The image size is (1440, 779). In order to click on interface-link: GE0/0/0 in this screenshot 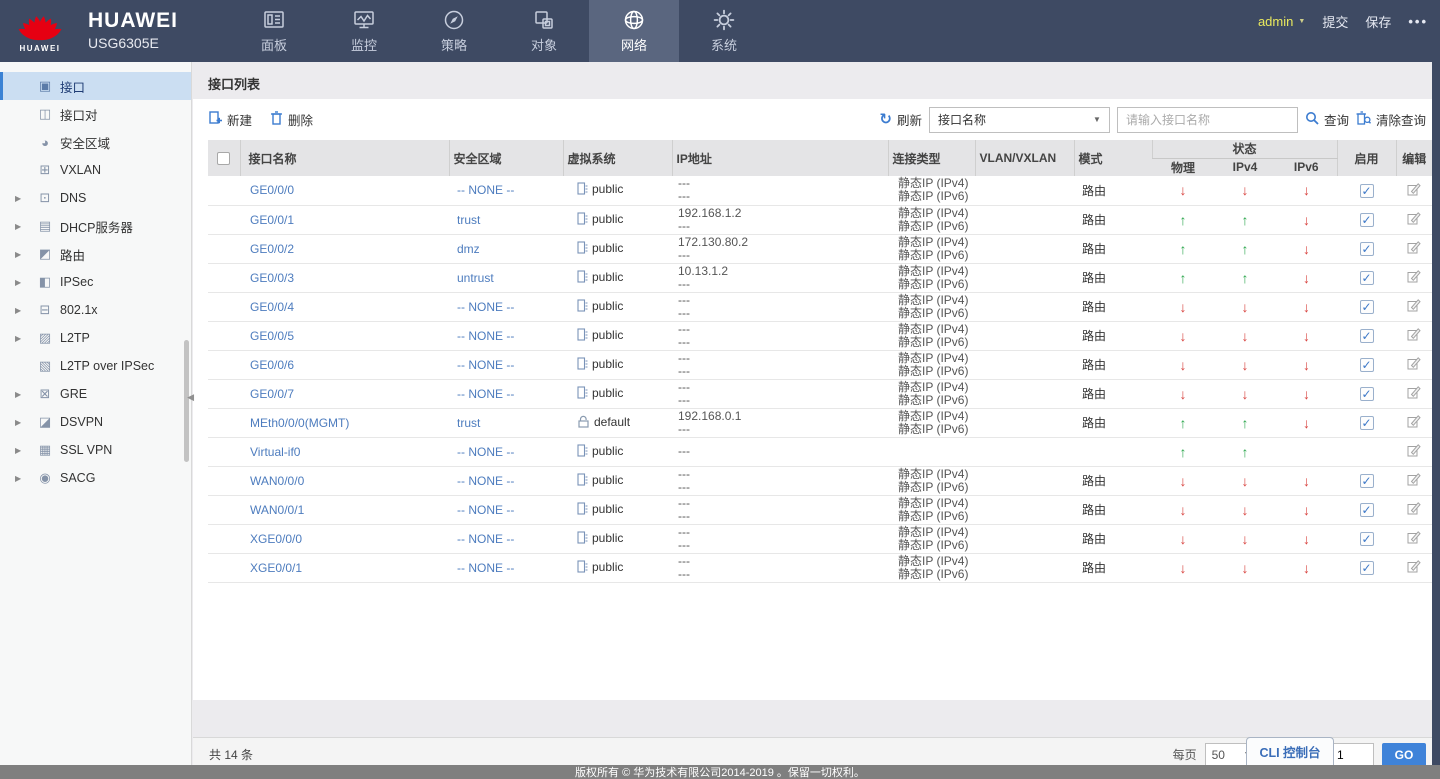, I will do `click(272, 190)`.